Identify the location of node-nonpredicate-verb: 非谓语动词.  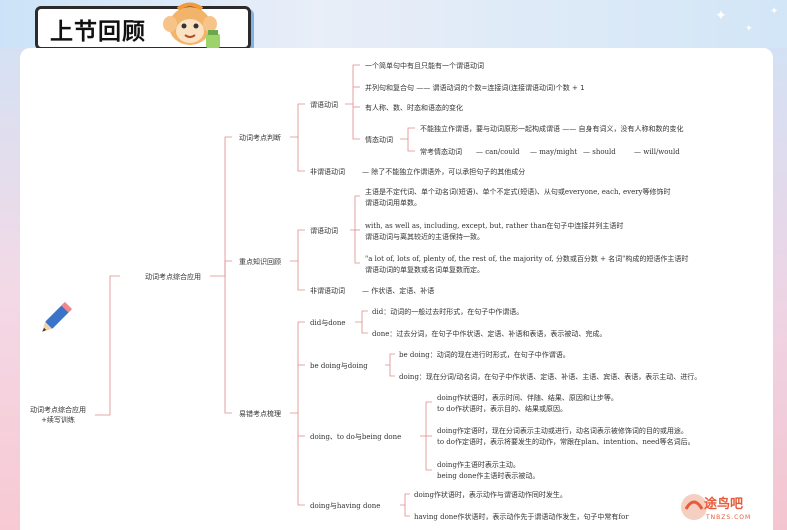
(327, 172).